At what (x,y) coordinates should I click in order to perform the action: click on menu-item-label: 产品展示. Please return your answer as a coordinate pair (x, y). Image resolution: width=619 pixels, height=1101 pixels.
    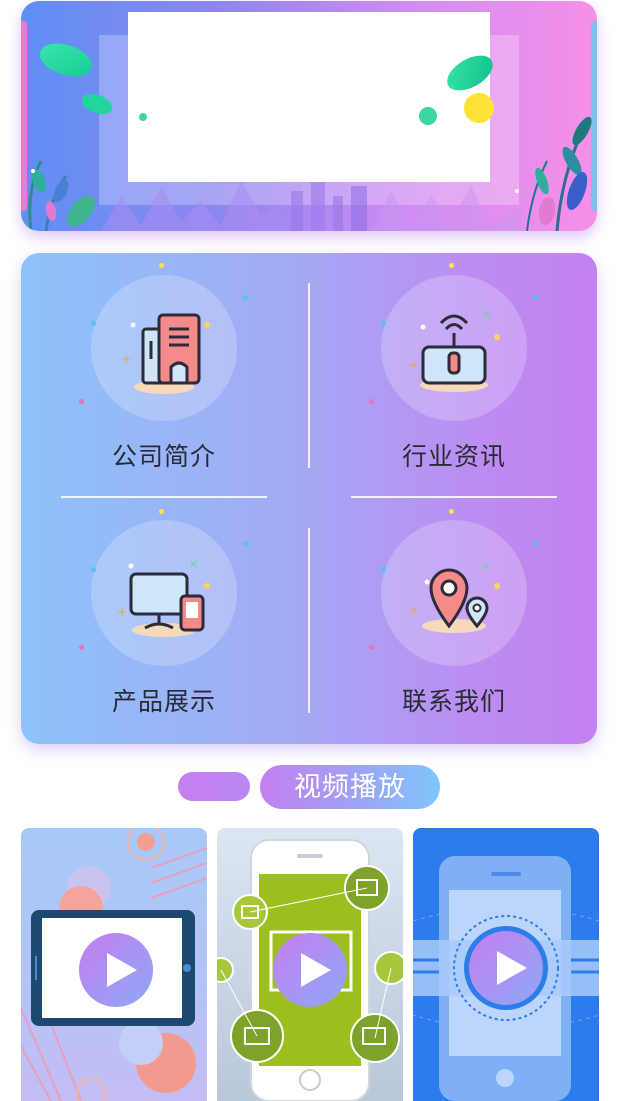
    Looking at the image, I should click on (163, 702).